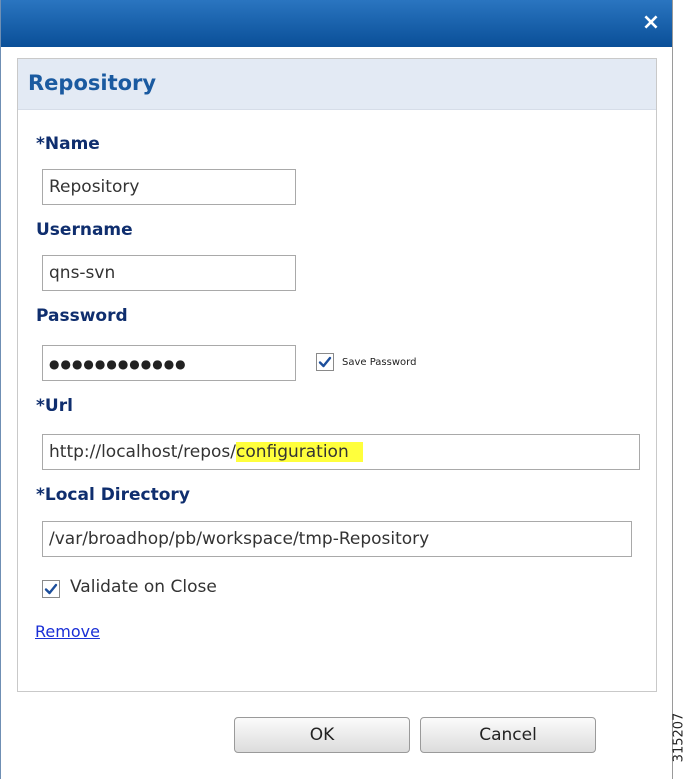  Describe the element at coordinates (336, 23) in the screenshot. I see `dialog-titlebar: ×` at that location.